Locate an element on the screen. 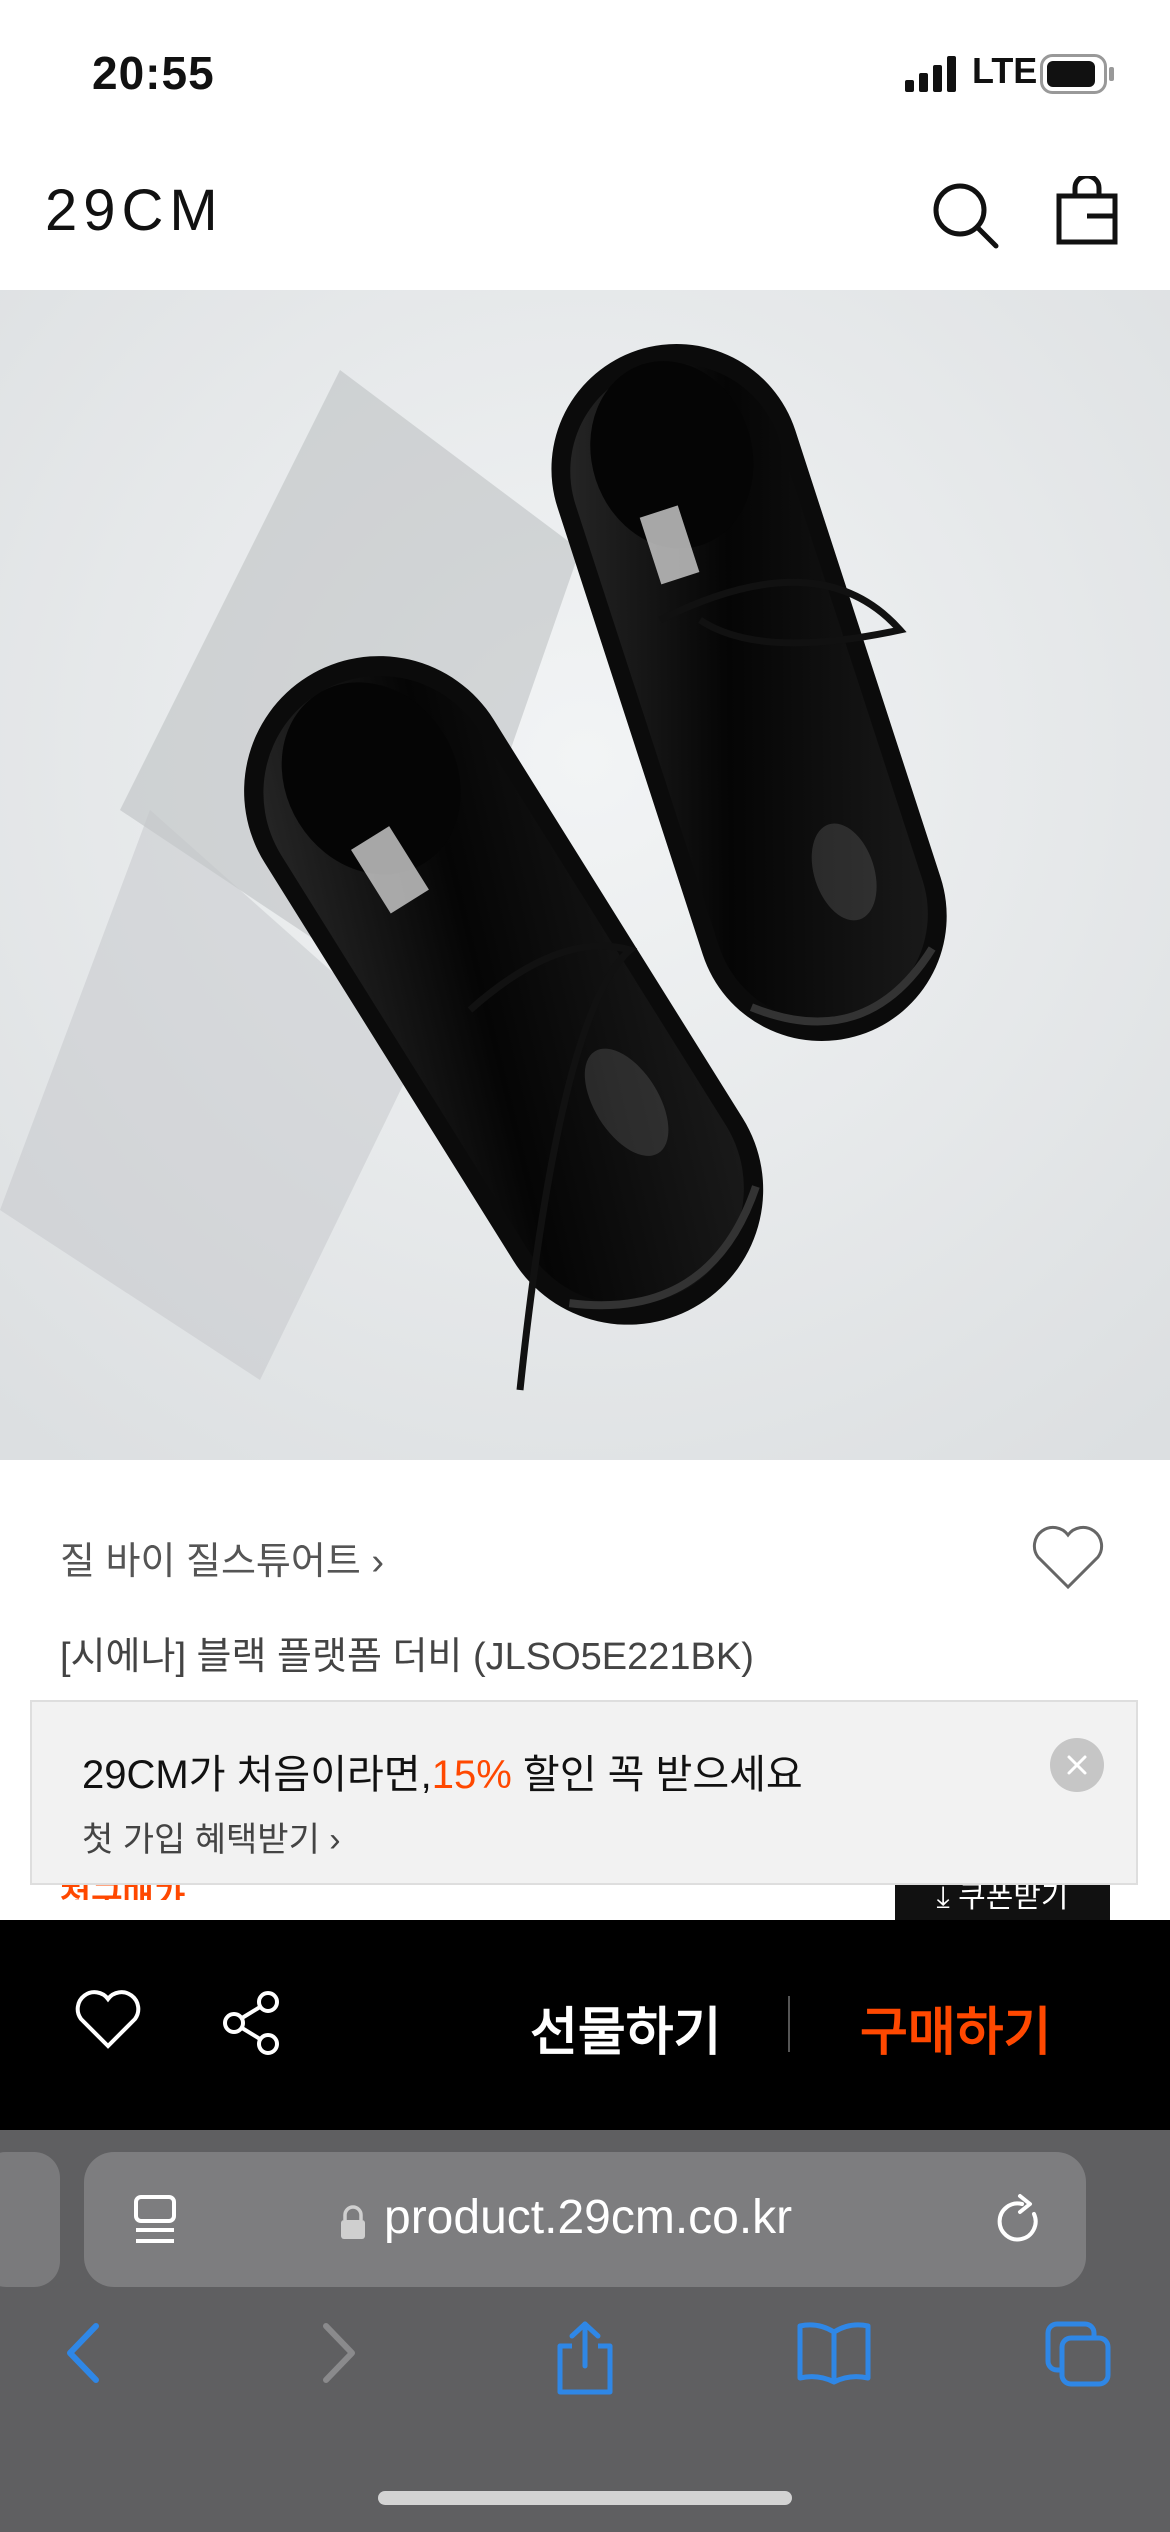  brand-name: 질 바이 질스튜어트 is located at coordinates (210, 1562).